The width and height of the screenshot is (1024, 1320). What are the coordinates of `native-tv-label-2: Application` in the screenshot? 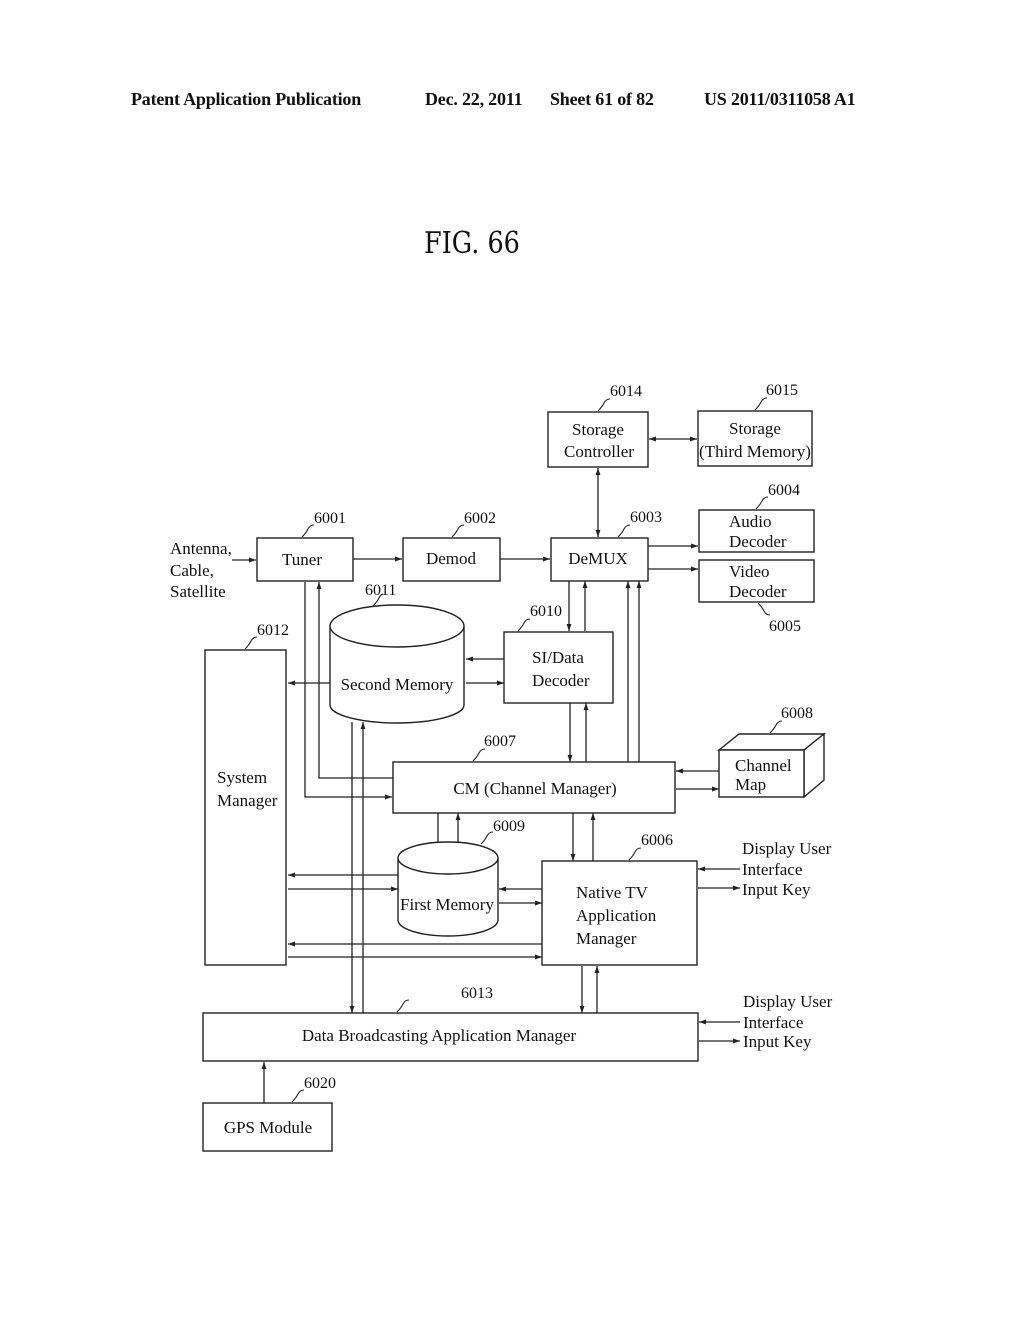 It's located at (616, 915).